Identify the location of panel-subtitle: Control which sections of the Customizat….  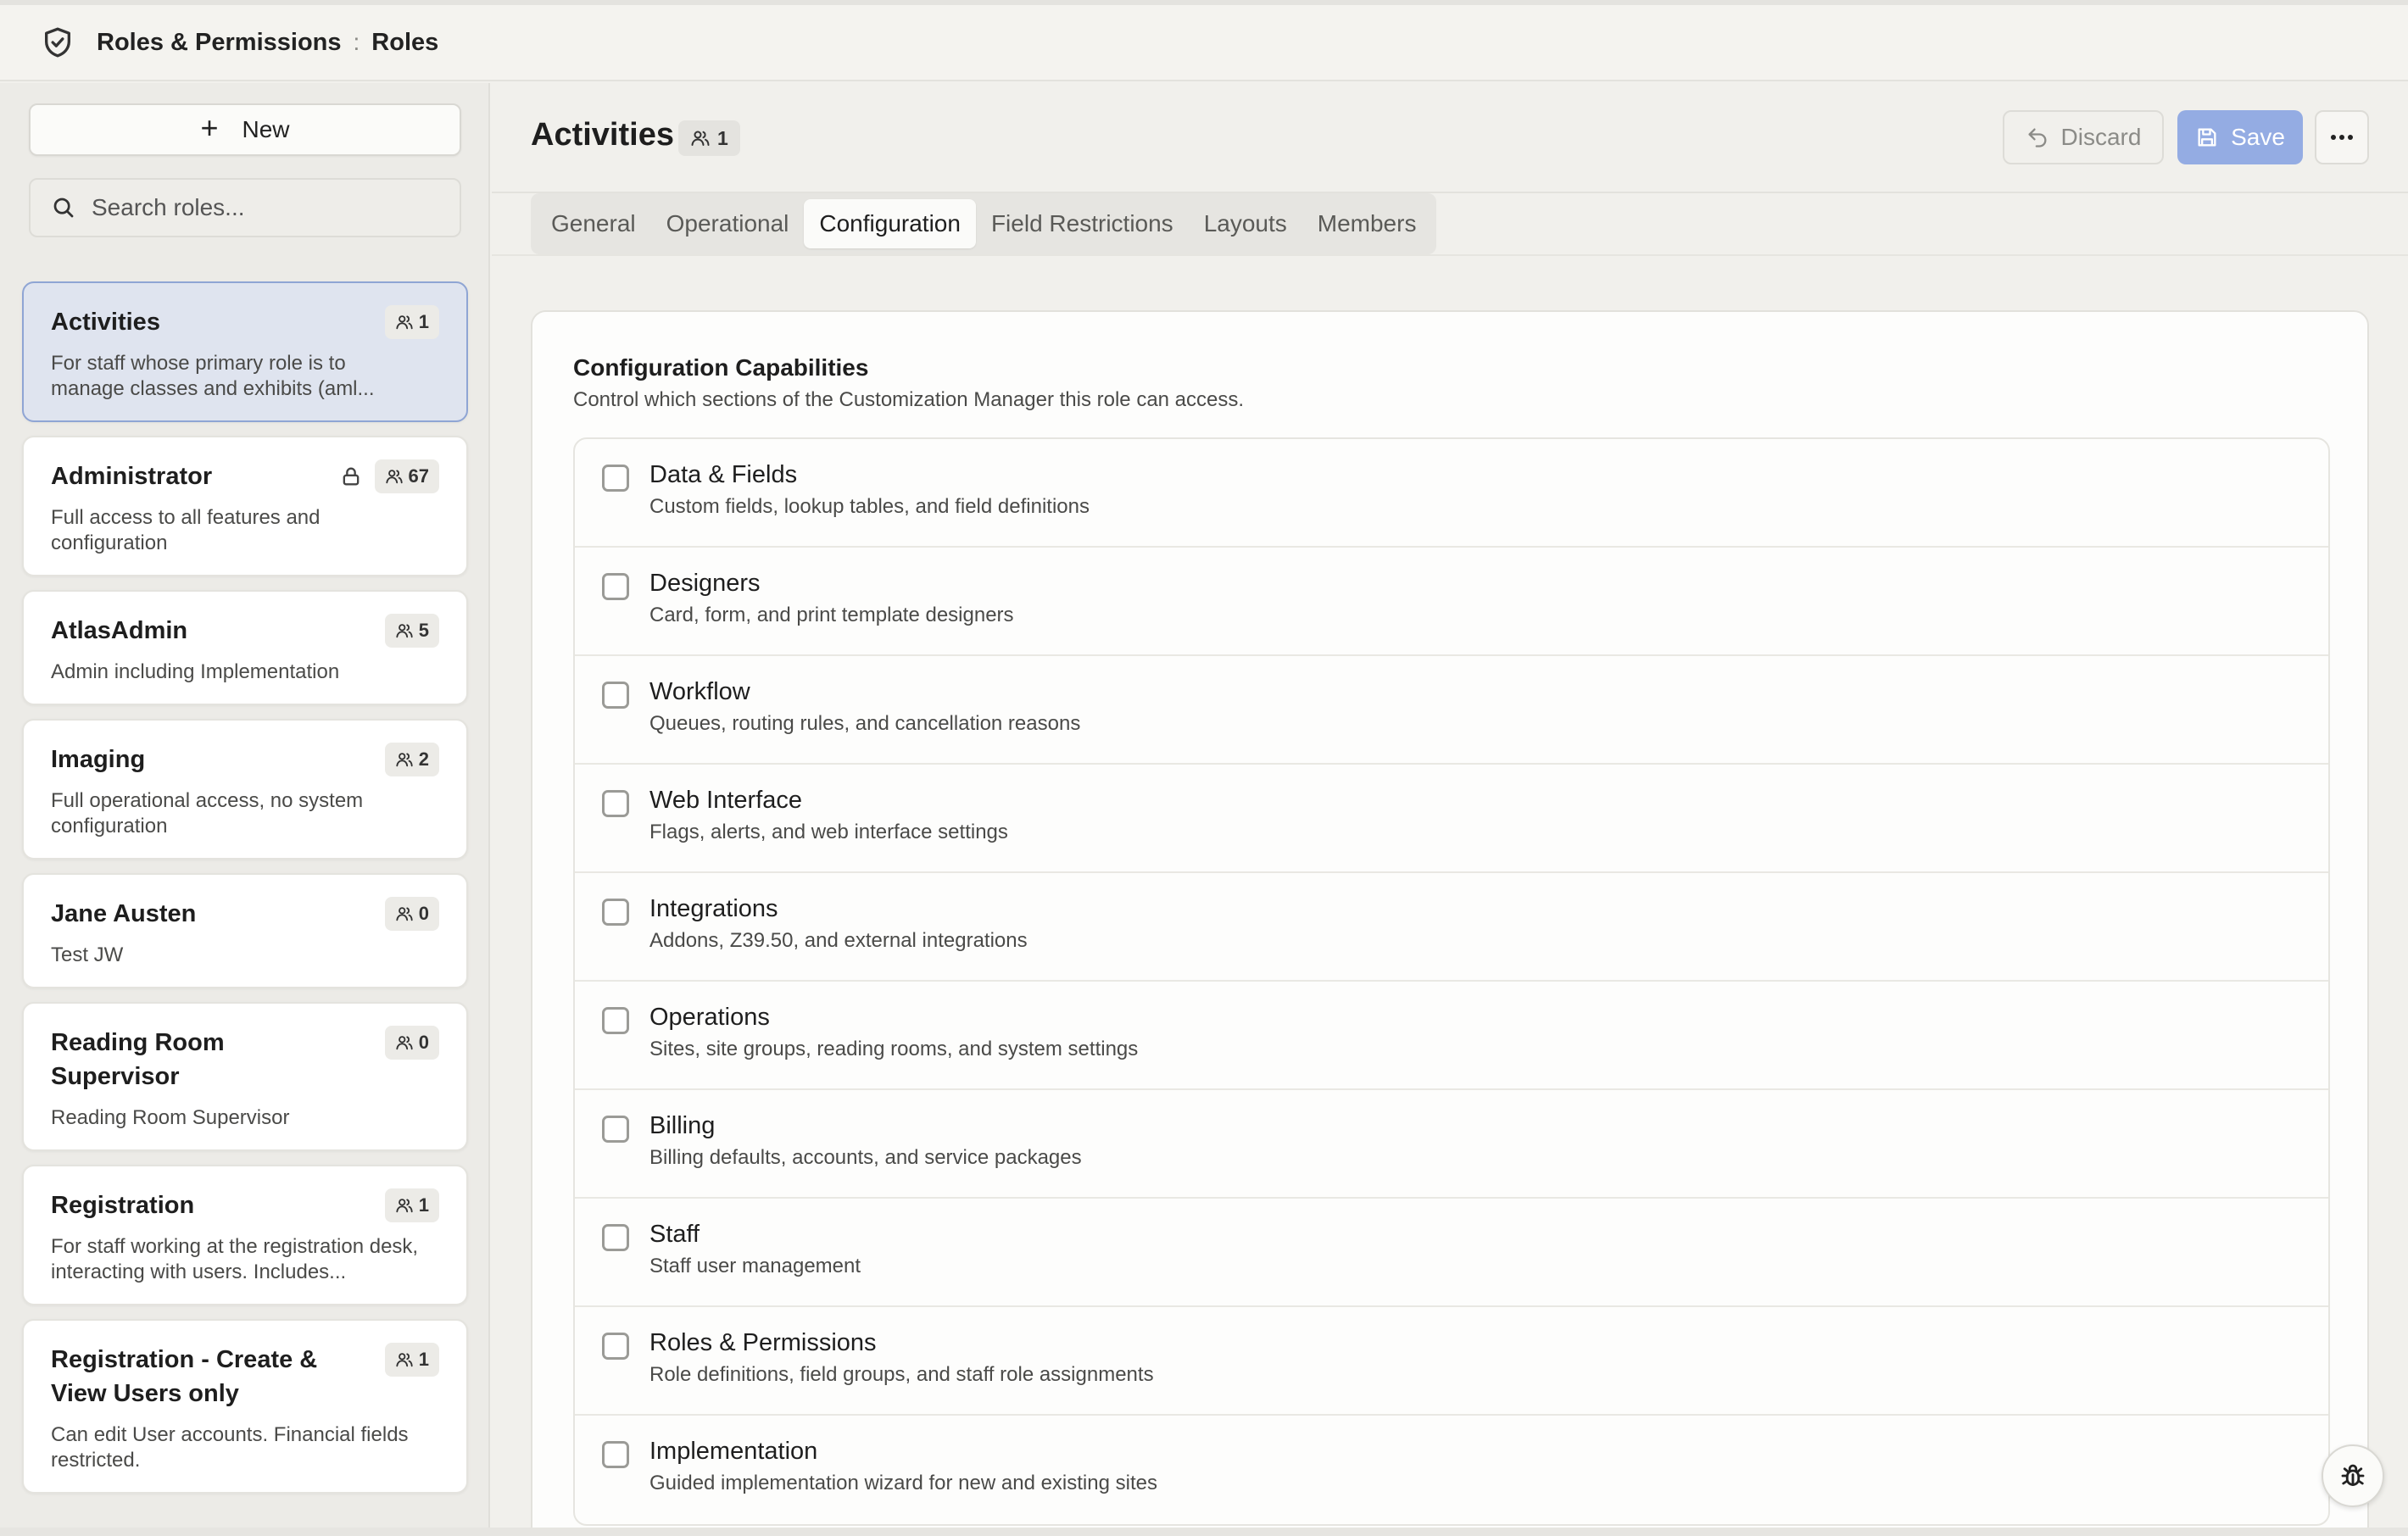
(909, 399).